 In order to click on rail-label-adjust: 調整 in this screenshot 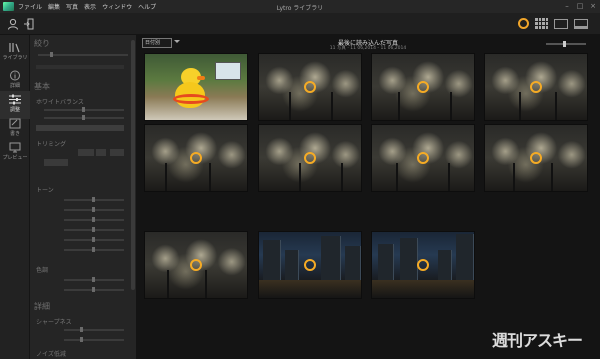, I will do `click(14, 110)`.